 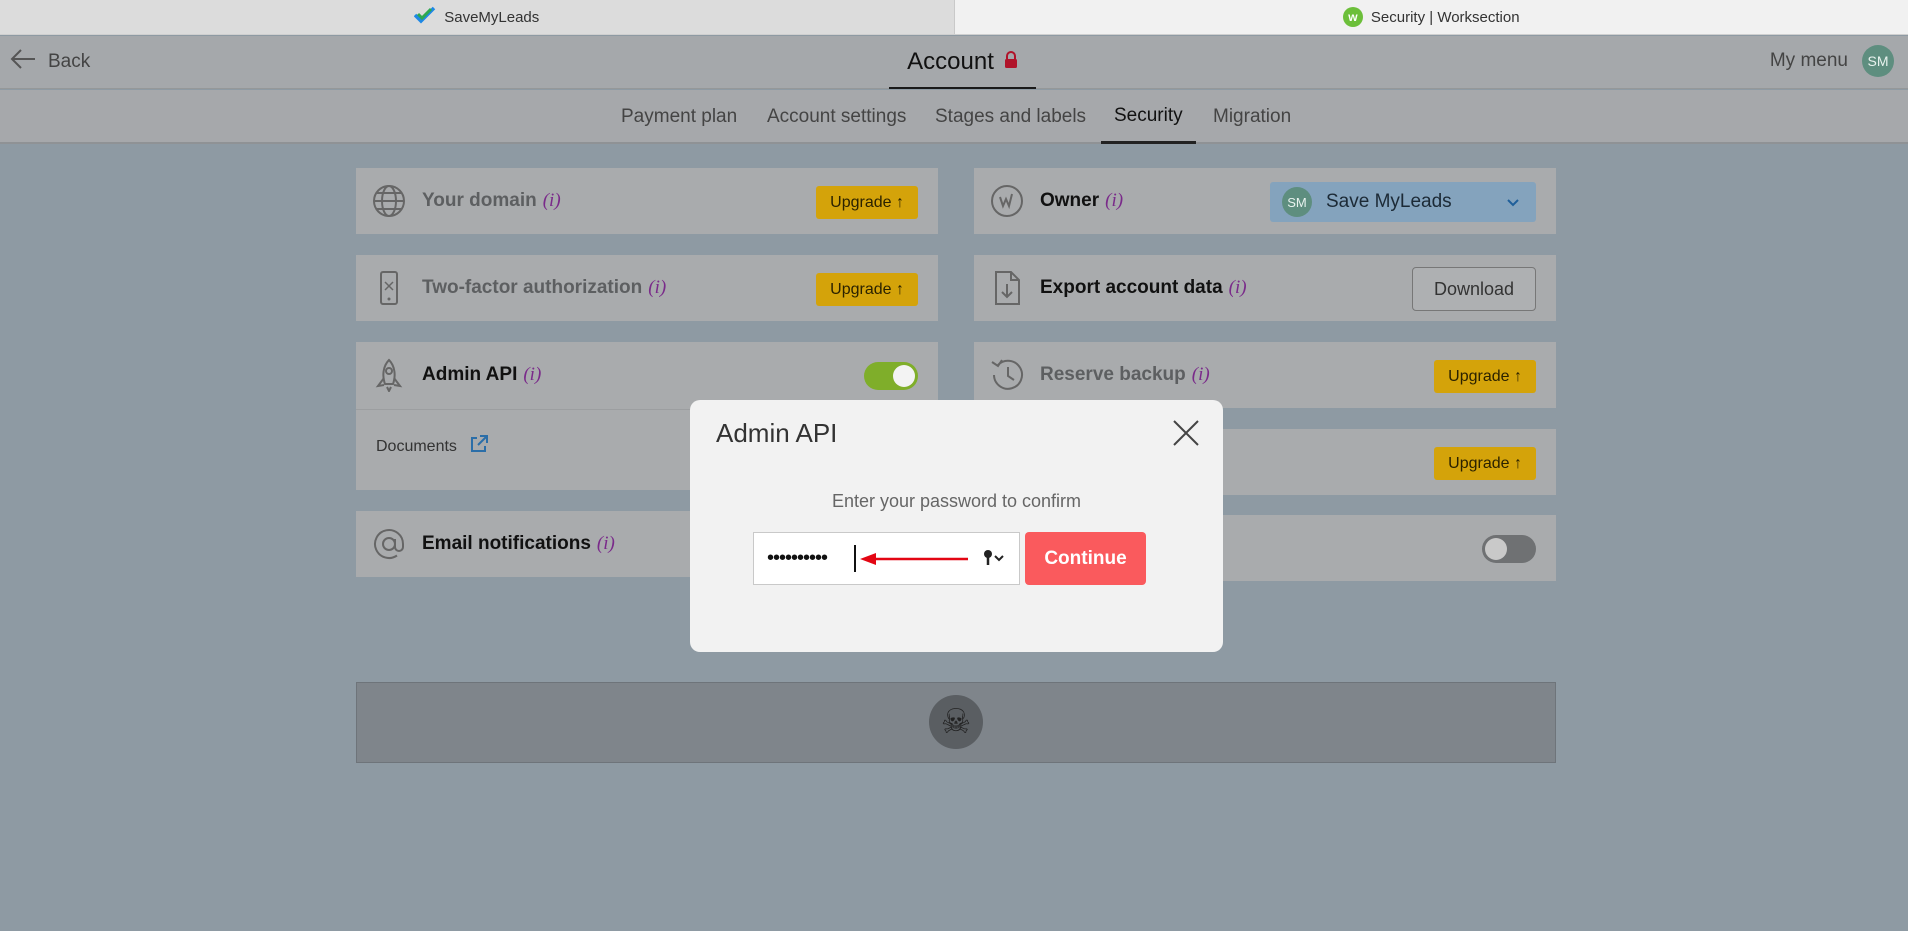 I want to click on my-menu: My menu SM, so click(x=1832, y=61).